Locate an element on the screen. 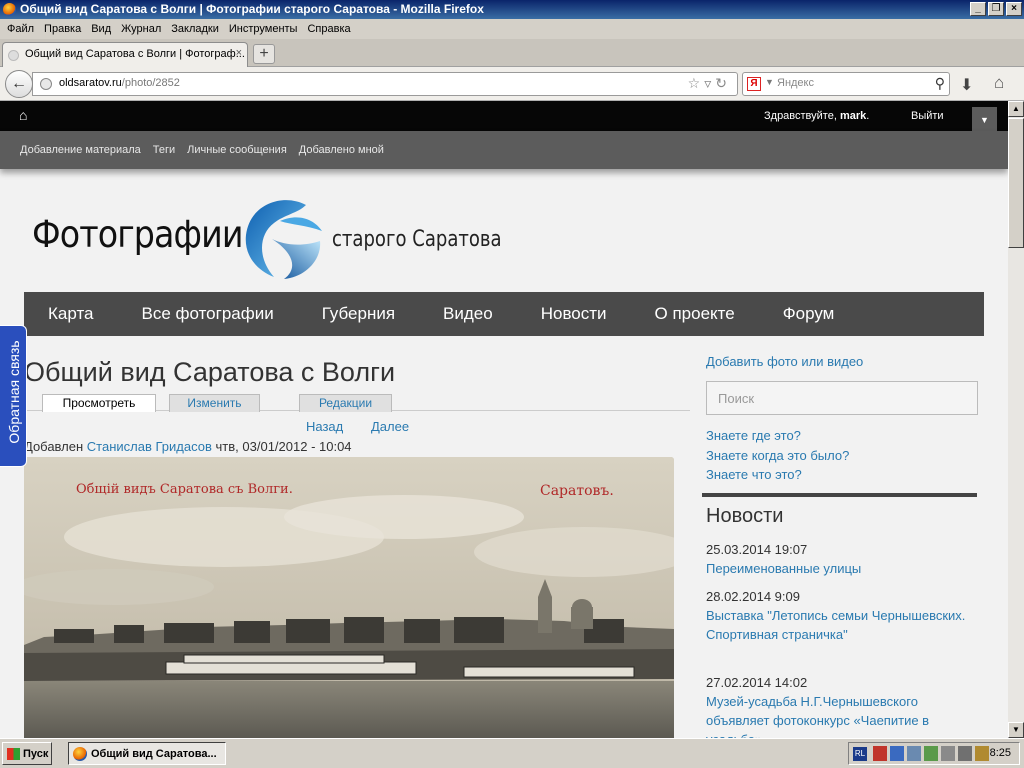 The height and width of the screenshot is (768, 1024). greeting: Здравствуйте, mark. is located at coordinates (817, 116).